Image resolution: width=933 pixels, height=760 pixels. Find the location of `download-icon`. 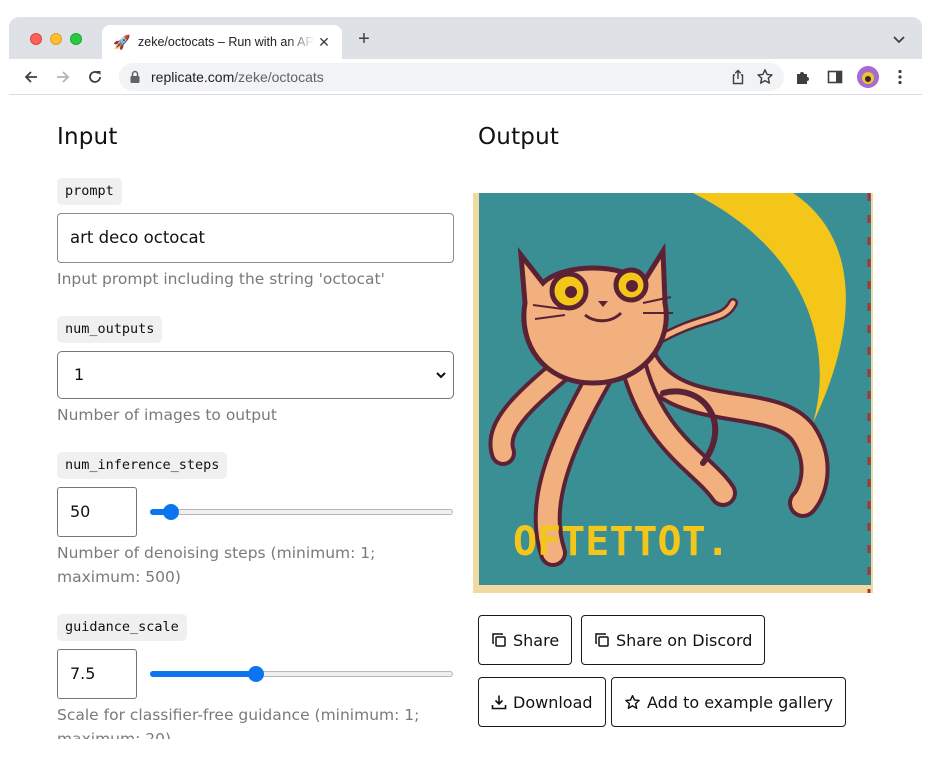

download-icon is located at coordinates (499, 702).